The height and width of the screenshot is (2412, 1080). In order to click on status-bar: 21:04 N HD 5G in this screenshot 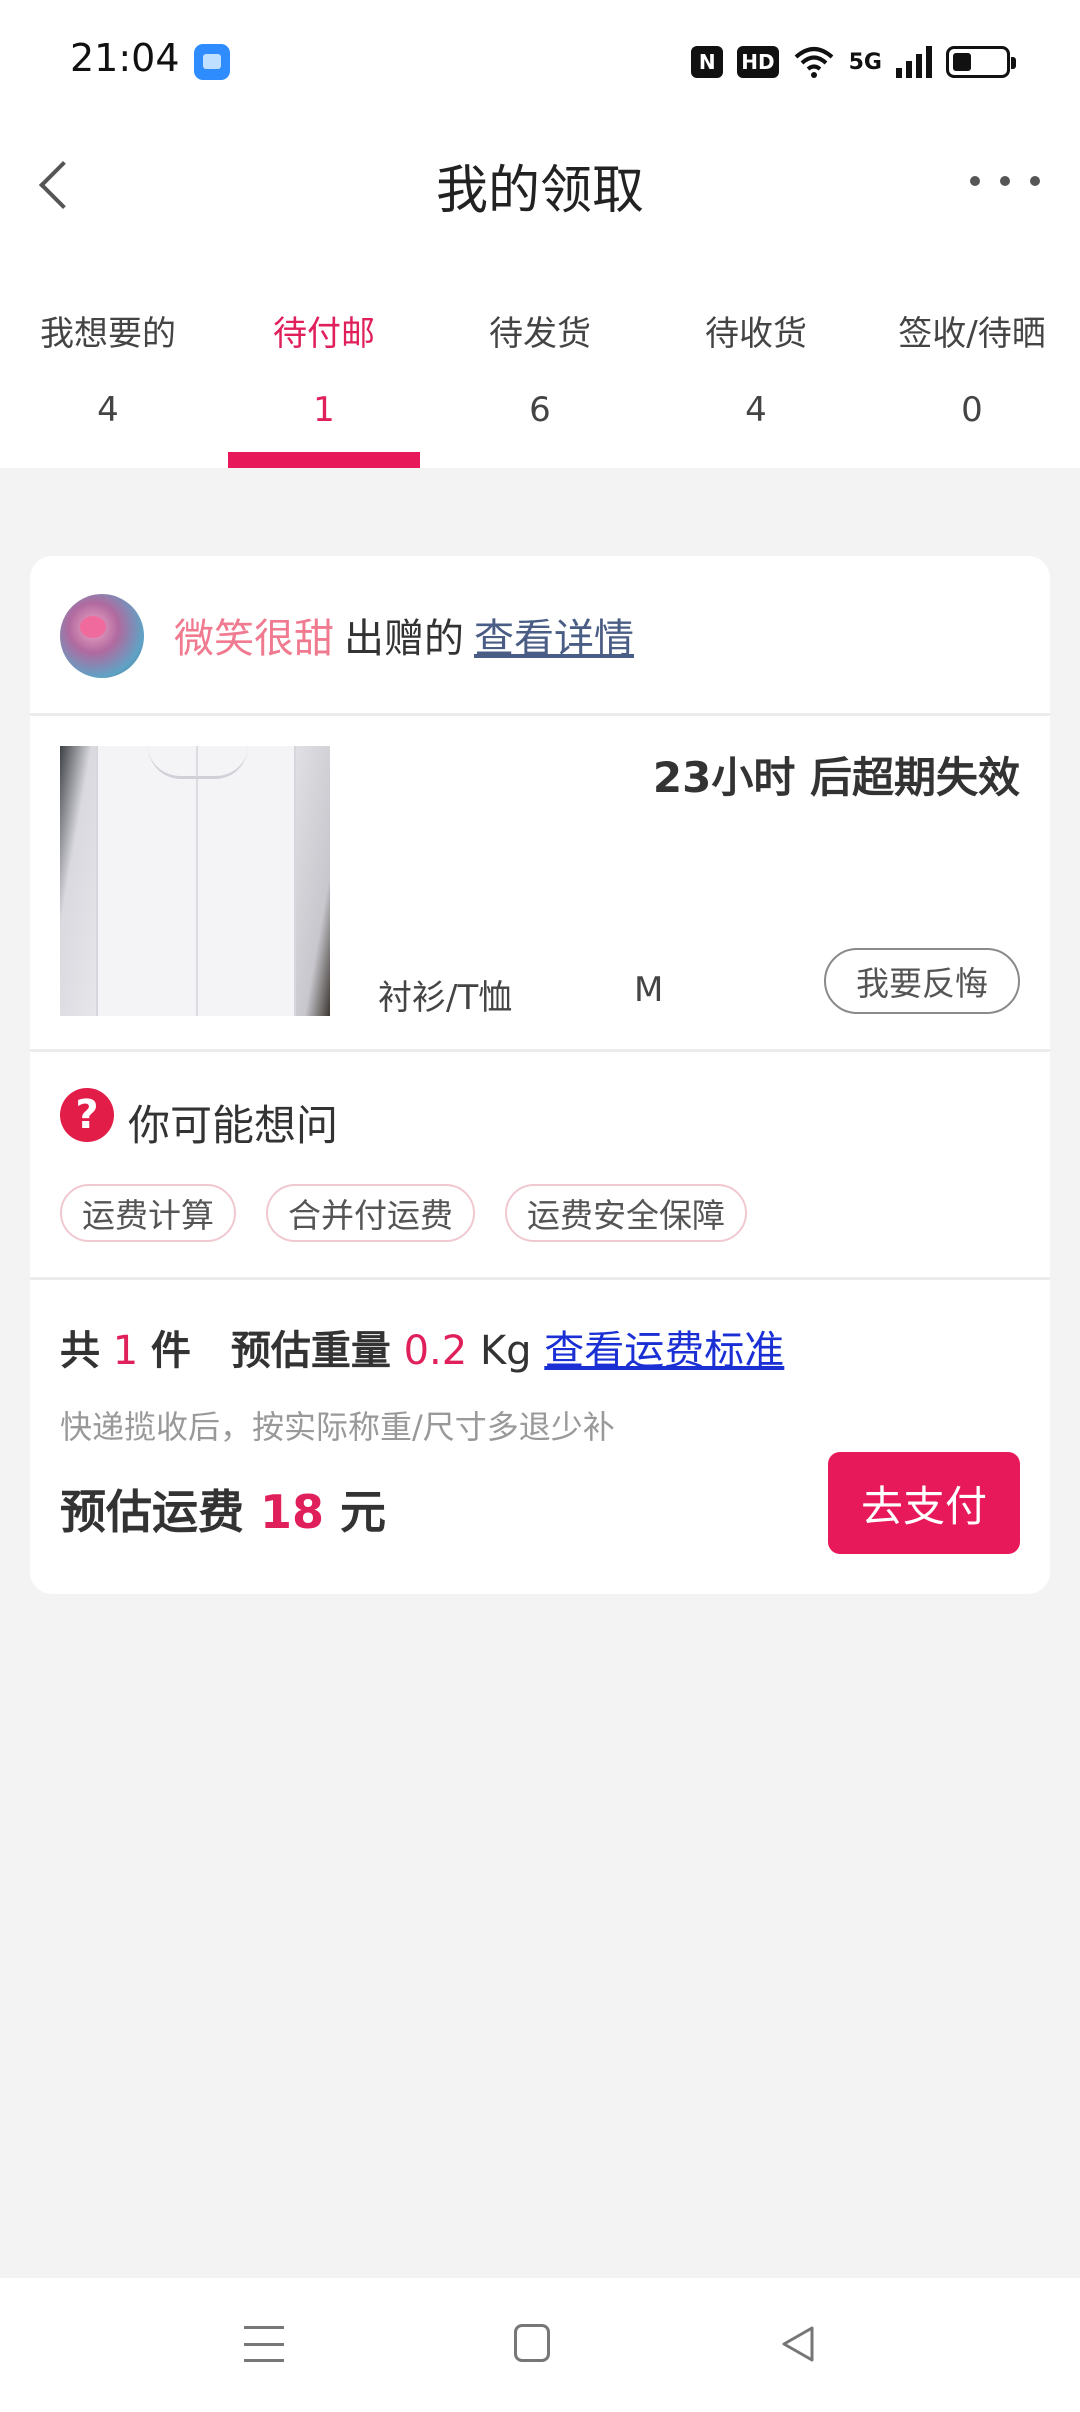, I will do `click(540, 60)`.